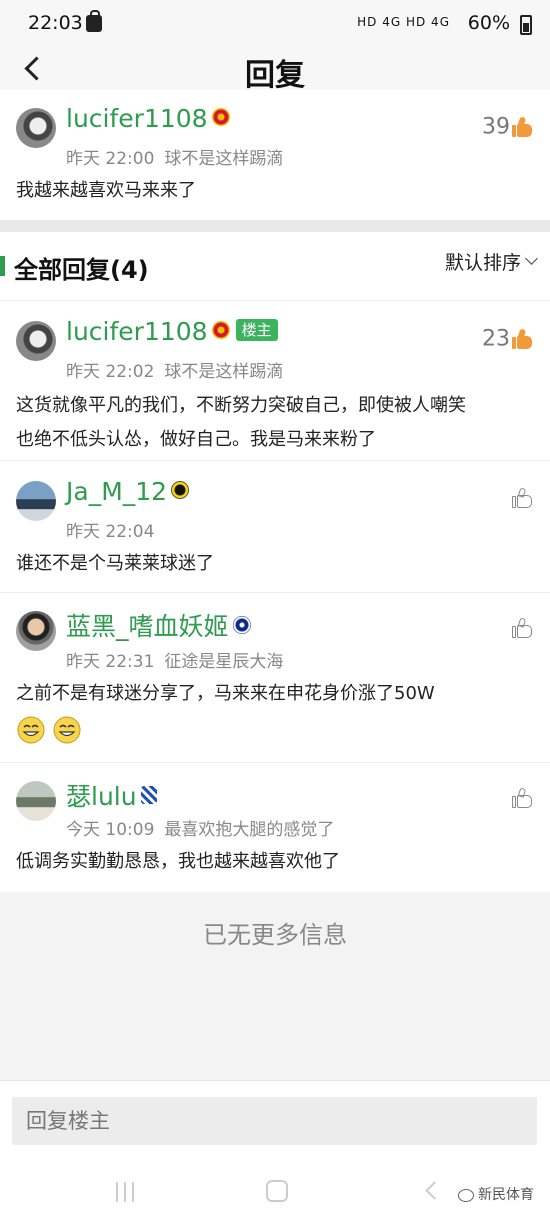  What do you see at coordinates (249, 830) in the screenshot?
I see `user-signature: 最喜欢抱大腿的感觉了` at bounding box center [249, 830].